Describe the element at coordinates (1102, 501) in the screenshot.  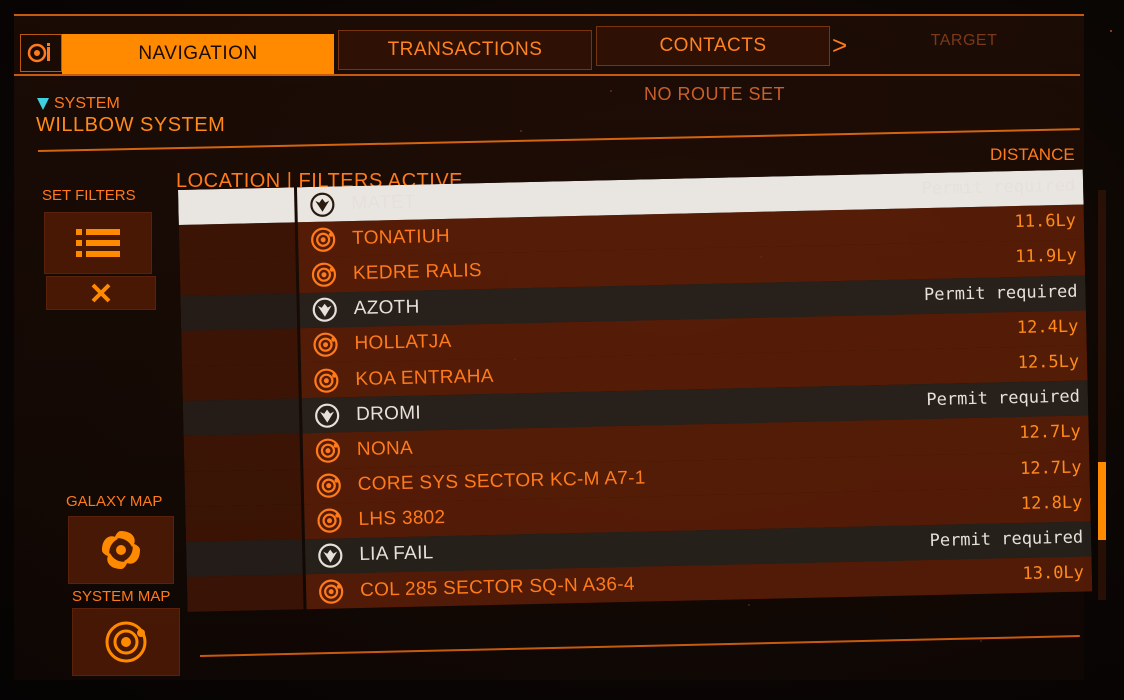
I see `list-scrollbar-thumb` at that location.